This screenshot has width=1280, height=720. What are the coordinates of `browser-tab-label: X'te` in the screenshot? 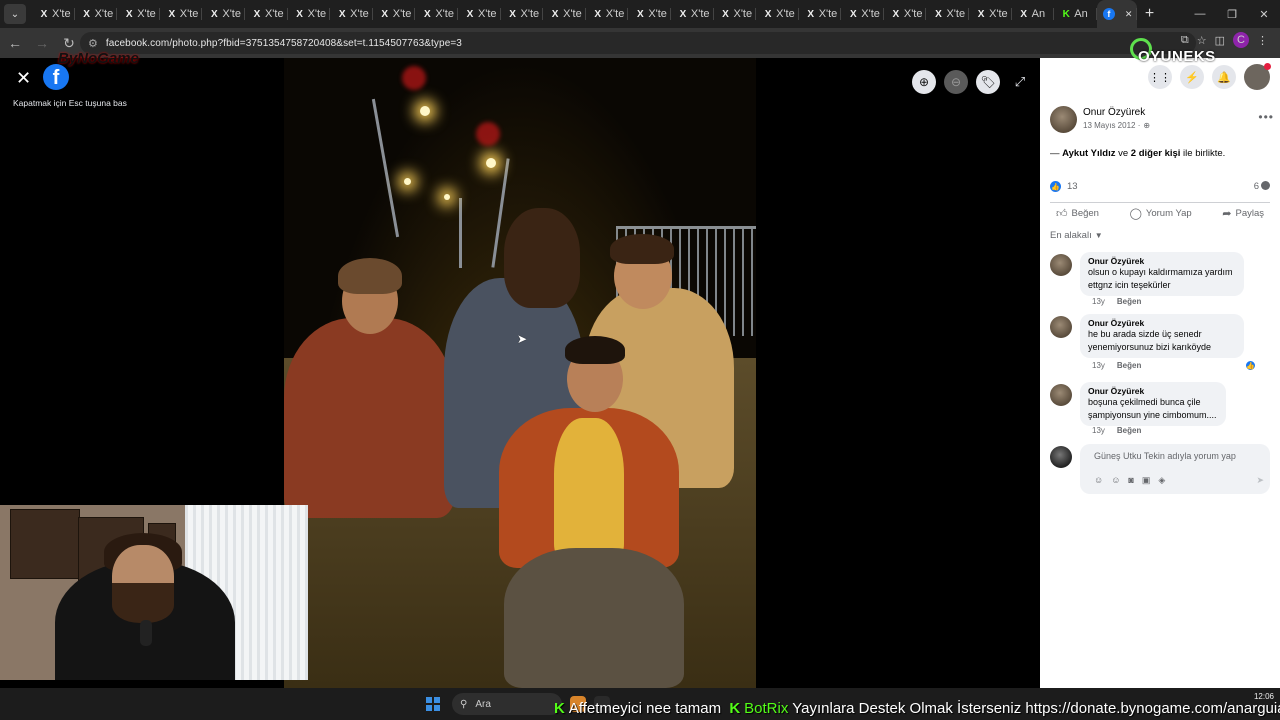 It's located at (146, 14).